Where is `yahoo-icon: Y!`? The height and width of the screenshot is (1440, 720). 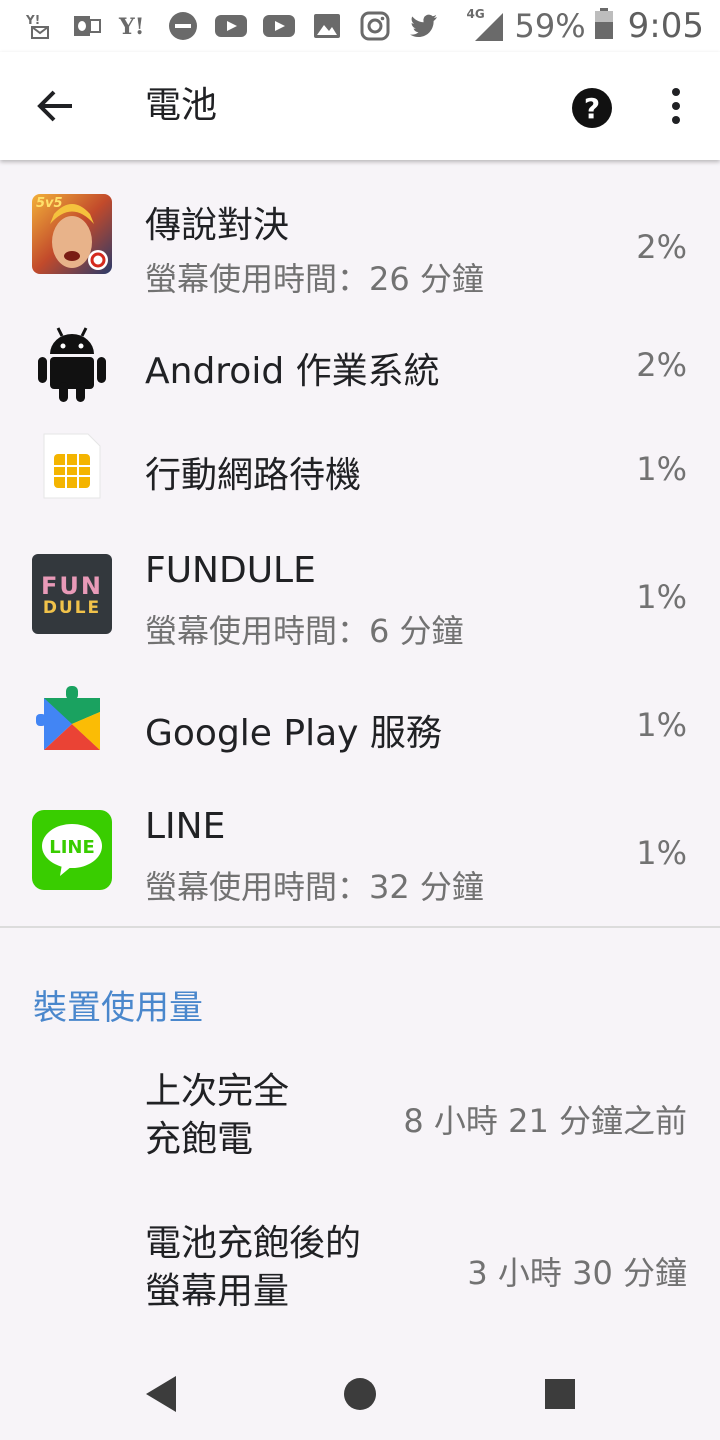 yahoo-icon: Y! is located at coordinates (135, 26).